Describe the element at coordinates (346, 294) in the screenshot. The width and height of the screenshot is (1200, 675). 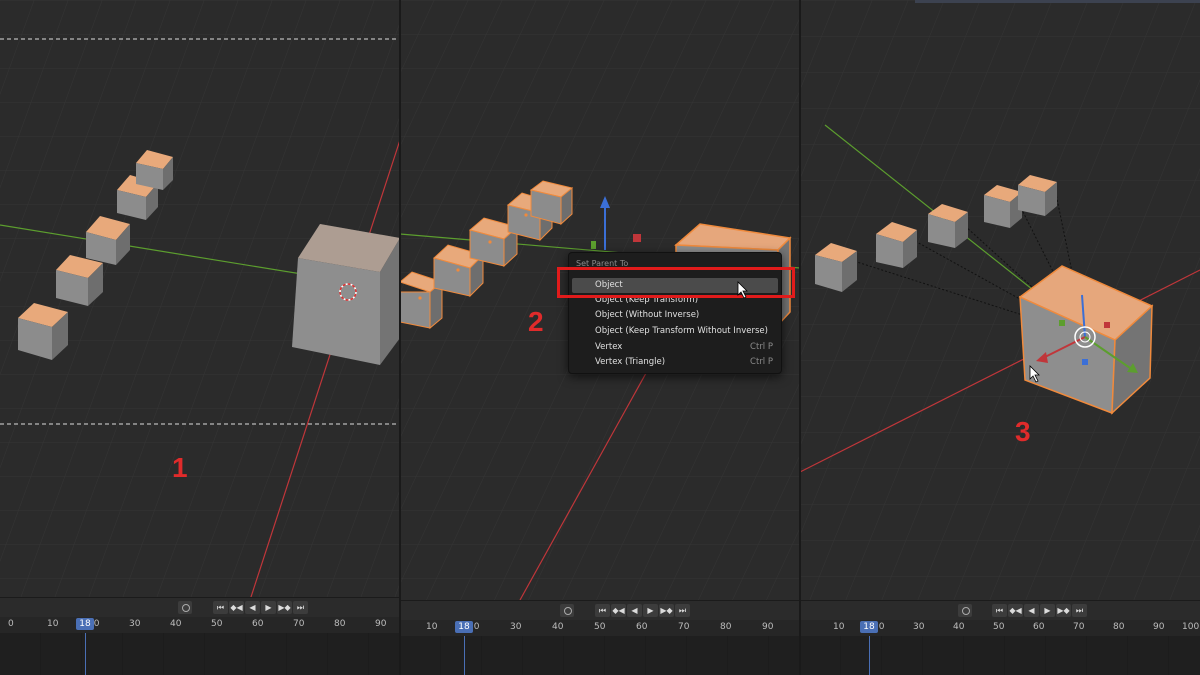
I see `cube-large` at that location.